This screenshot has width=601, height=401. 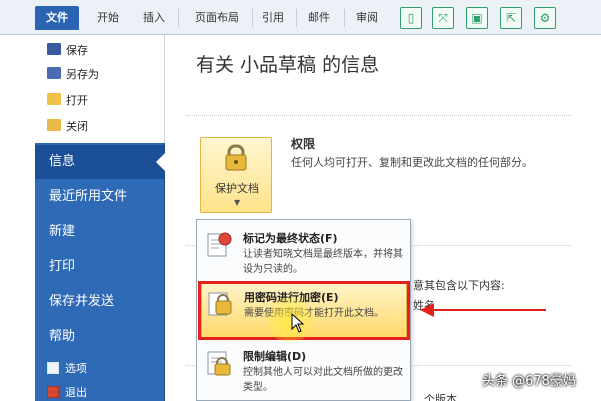 I want to click on nav-item-print: 打印, so click(x=100, y=267).